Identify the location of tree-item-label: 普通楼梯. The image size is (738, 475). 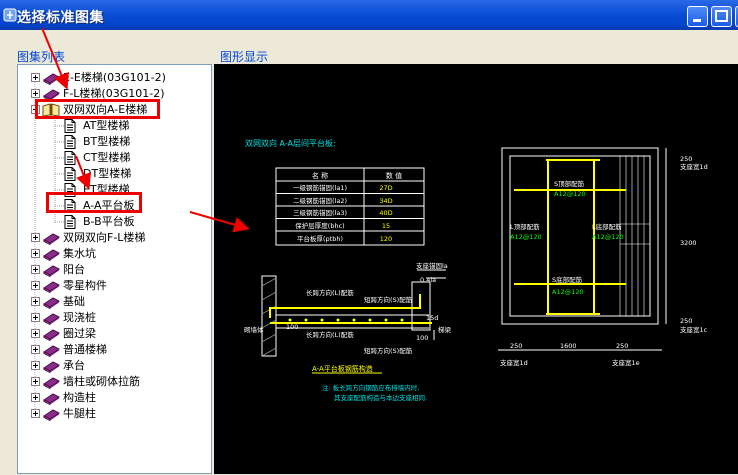
(85, 349).